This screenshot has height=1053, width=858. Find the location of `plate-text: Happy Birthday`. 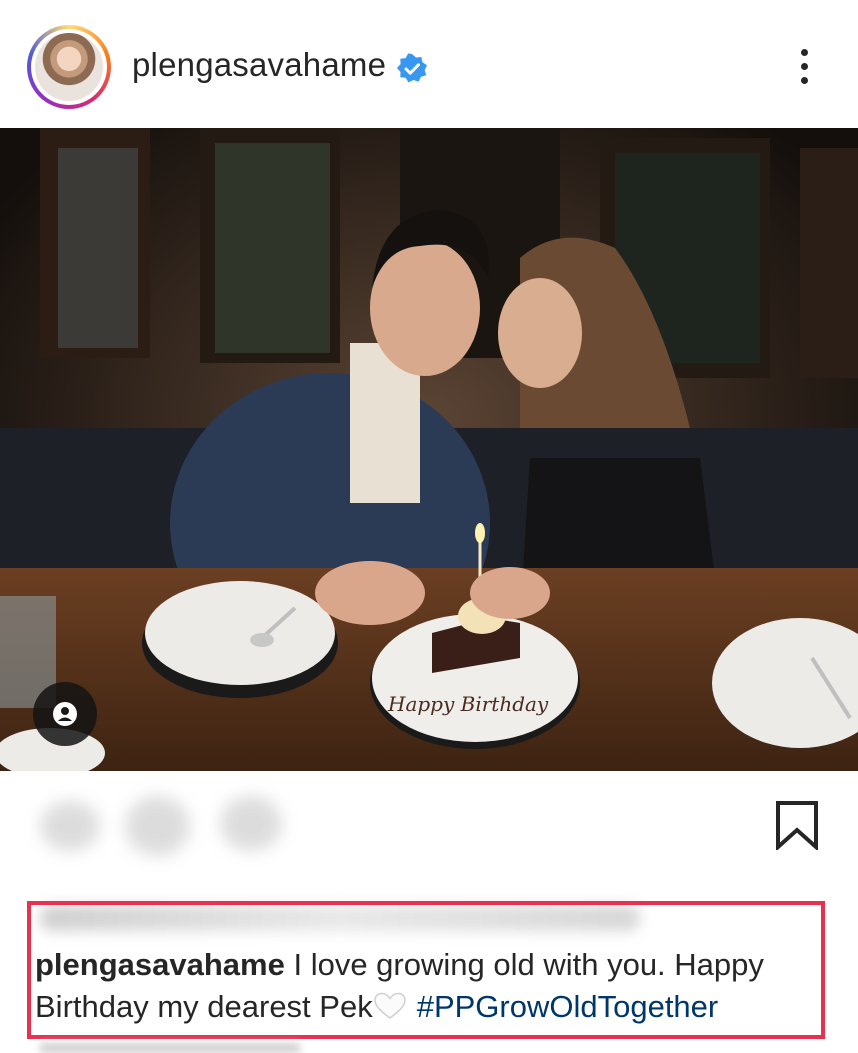

plate-text: Happy Birthday is located at coordinates (468, 704).